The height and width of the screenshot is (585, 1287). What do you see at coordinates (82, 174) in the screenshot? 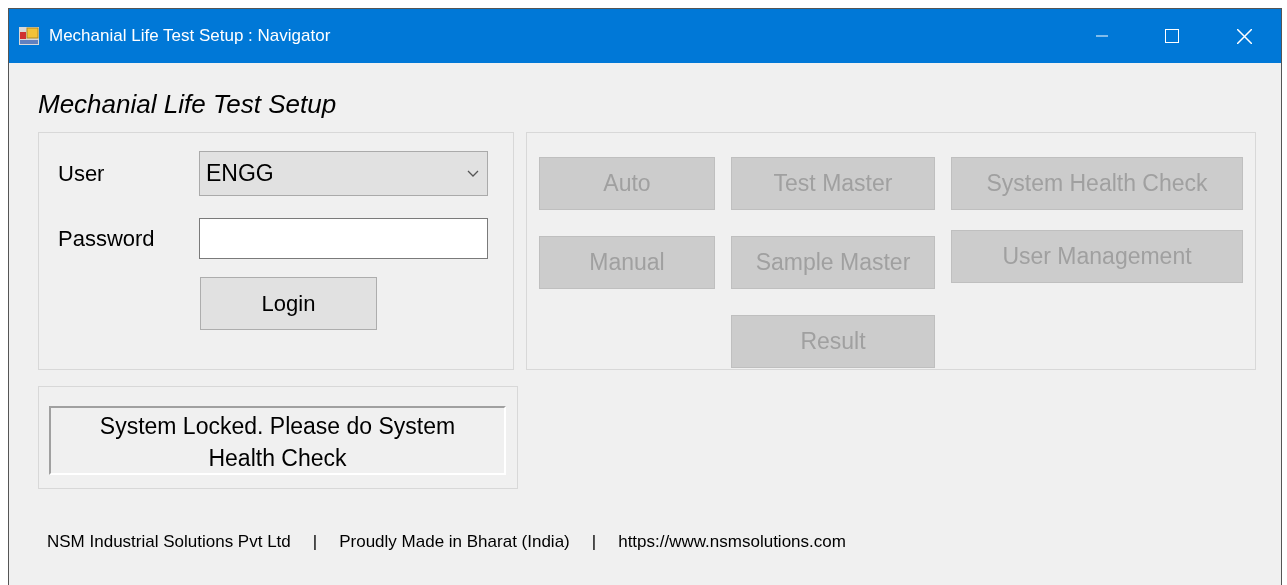
I see `user-label: User` at bounding box center [82, 174].